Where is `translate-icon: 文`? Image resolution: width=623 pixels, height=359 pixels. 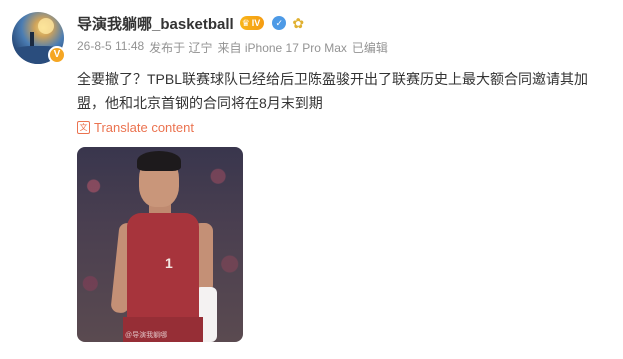
translate-icon: 文 is located at coordinates (83, 127).